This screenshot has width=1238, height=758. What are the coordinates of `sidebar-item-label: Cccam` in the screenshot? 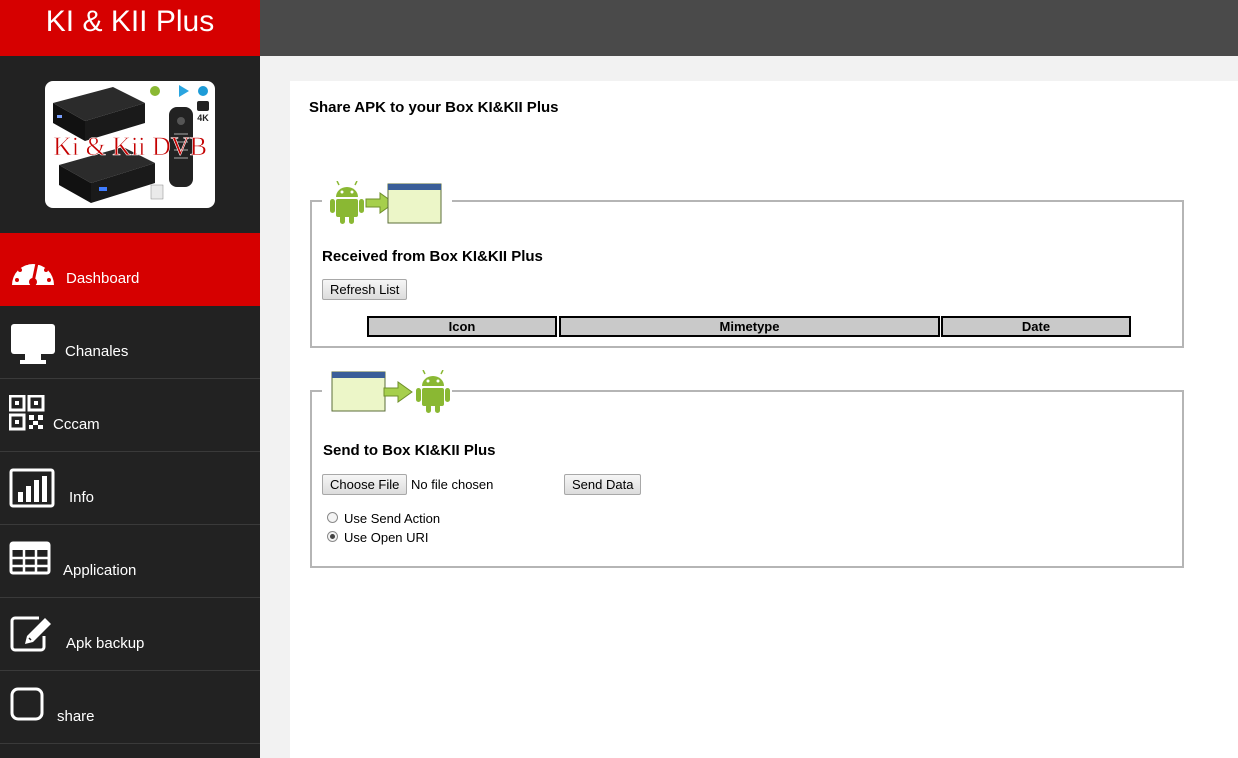 It's located at (76, 424).